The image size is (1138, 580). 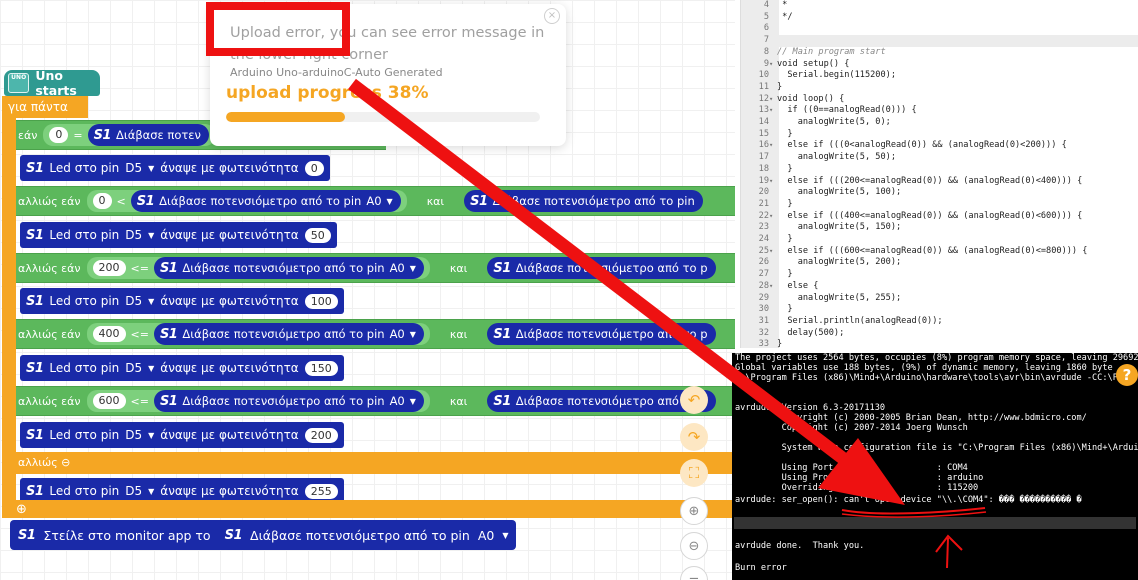 What do you see at coordinates (45, 107) in the screenshot?
I see `forever-block: για πάντα` at bounding box center [45, 107].